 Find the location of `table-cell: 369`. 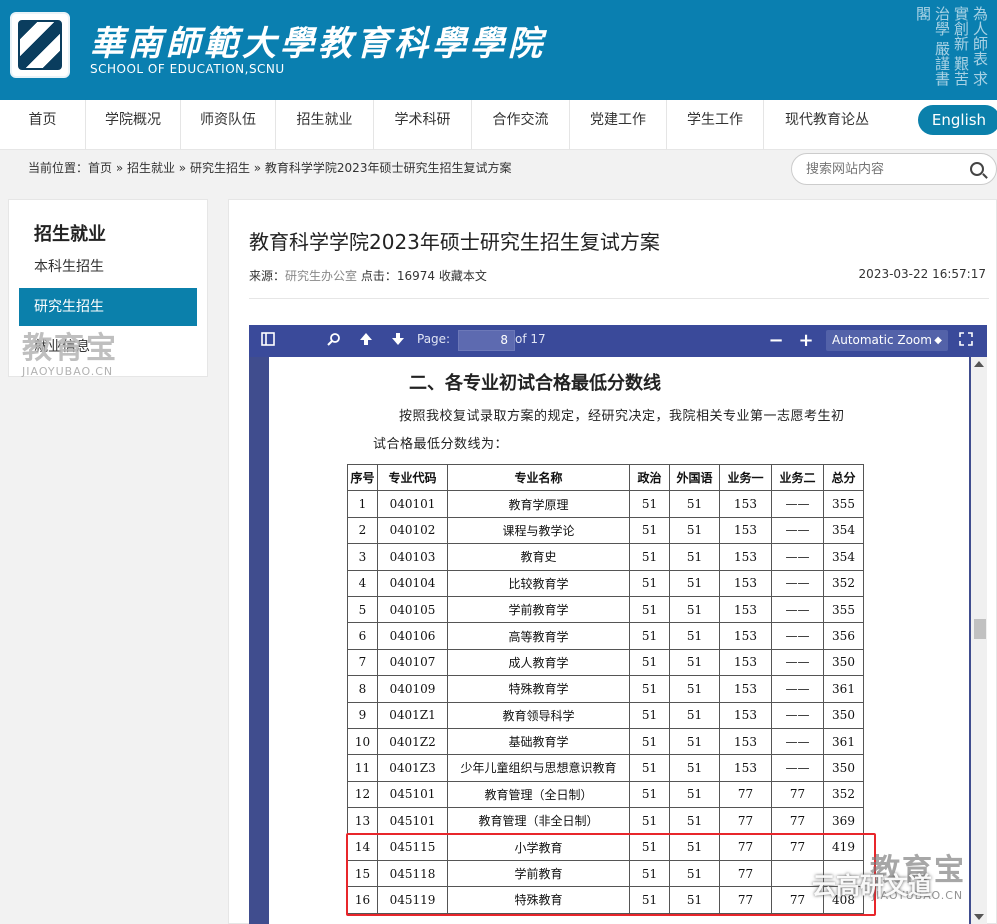

table-cell: 369 is located at coordinates (843, 821).